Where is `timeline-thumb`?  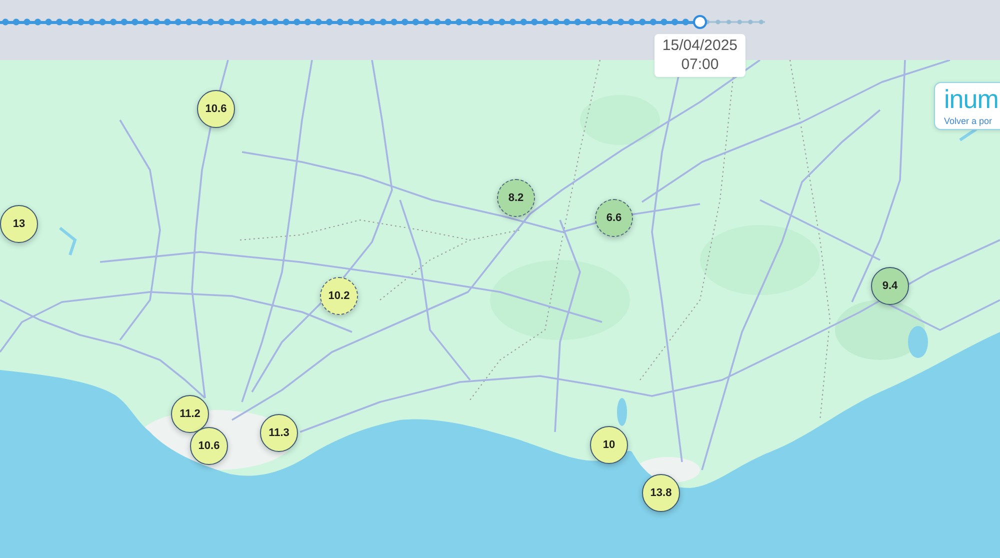
timeline-thumb is located at coordinates (699, 22).